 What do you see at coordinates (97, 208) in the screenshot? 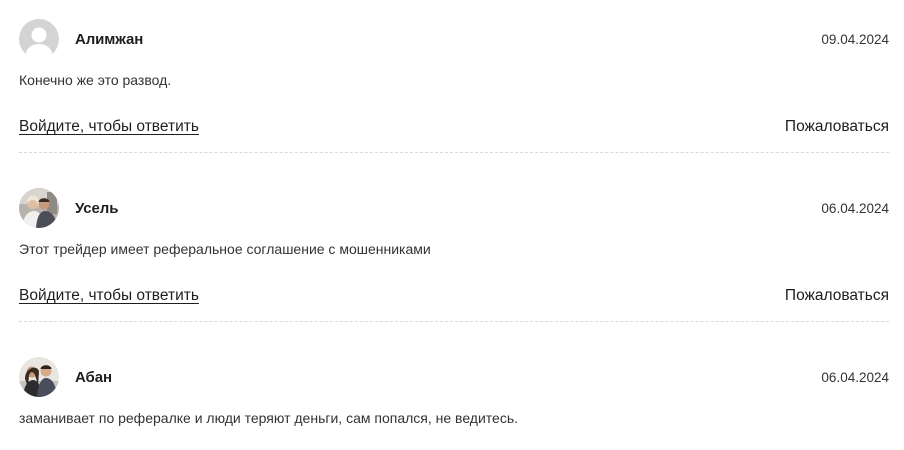
I see `comment-author: Усель` at bounding box center [97, 208].